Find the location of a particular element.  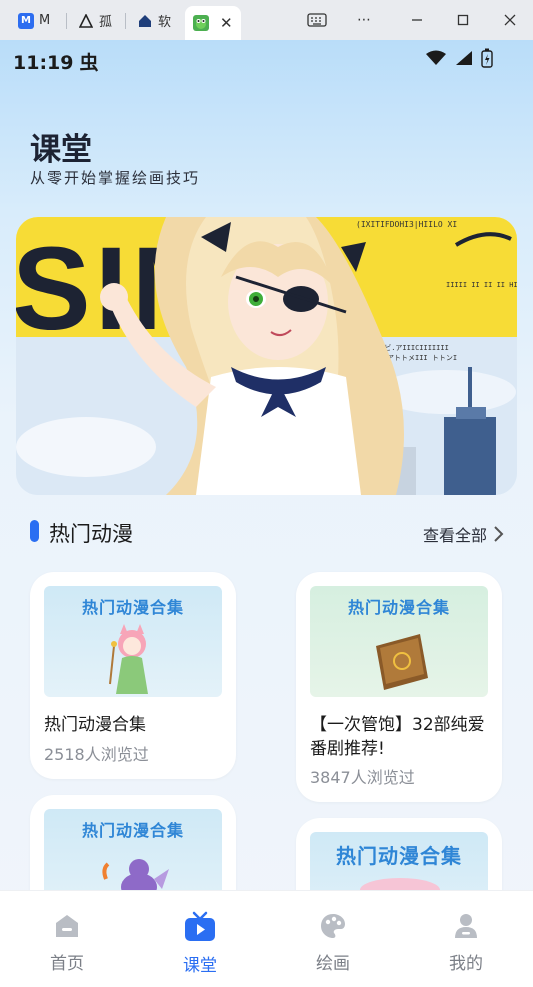

section-title: 热门动漫 is located at coordinates (91, 534).